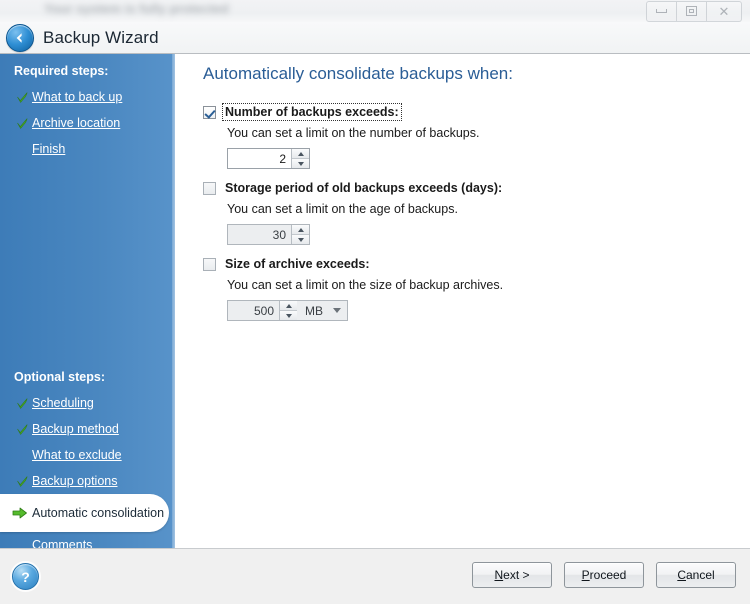 Image resolution: width=750 pixels, height=604 pixels. I want to click on spinner-storage-period: 30, so click(268, 234).